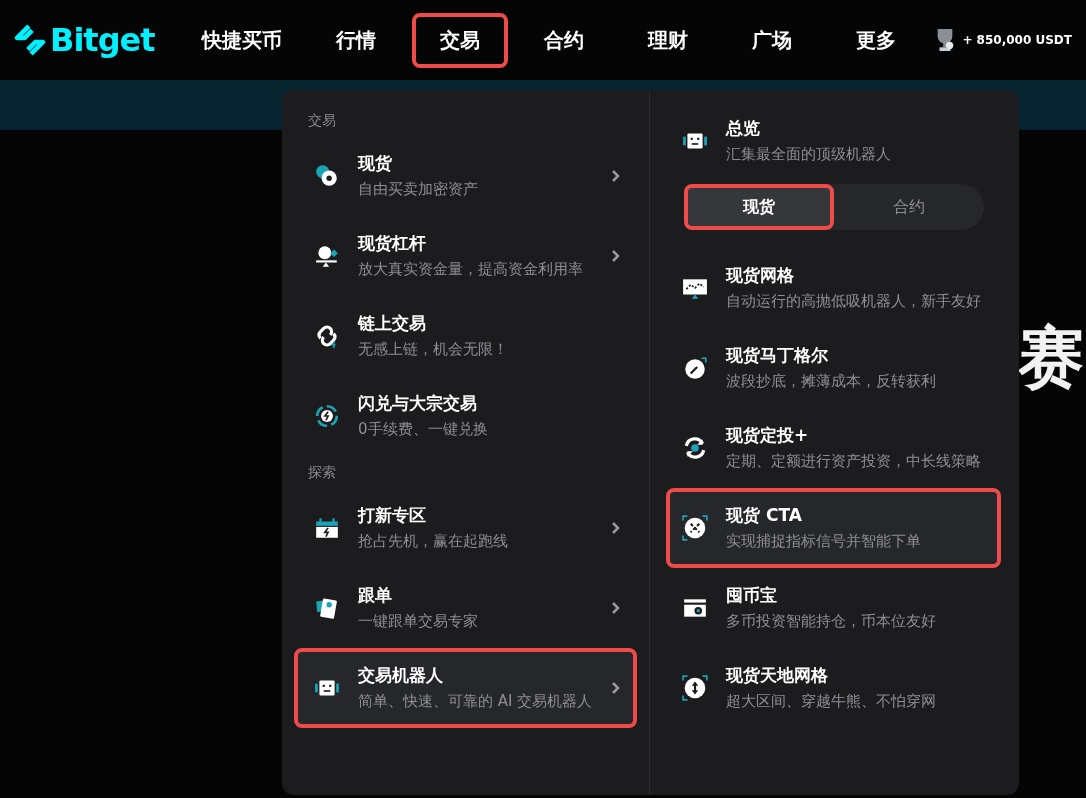 Image resolution: width=1086 pixels, height=798 pixels. I want to click on item-description: 简单、快速、可靠的 AI 交易机器人, so click(475, 701).